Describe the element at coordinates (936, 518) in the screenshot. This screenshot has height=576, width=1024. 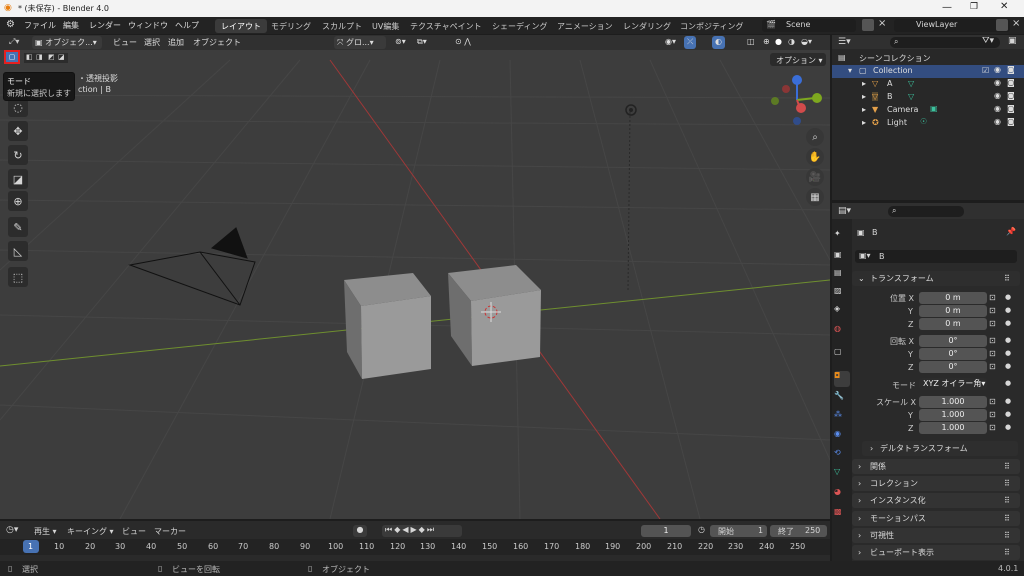
I see `motion-paths-panel: › モーションパス ⠿` at that location.